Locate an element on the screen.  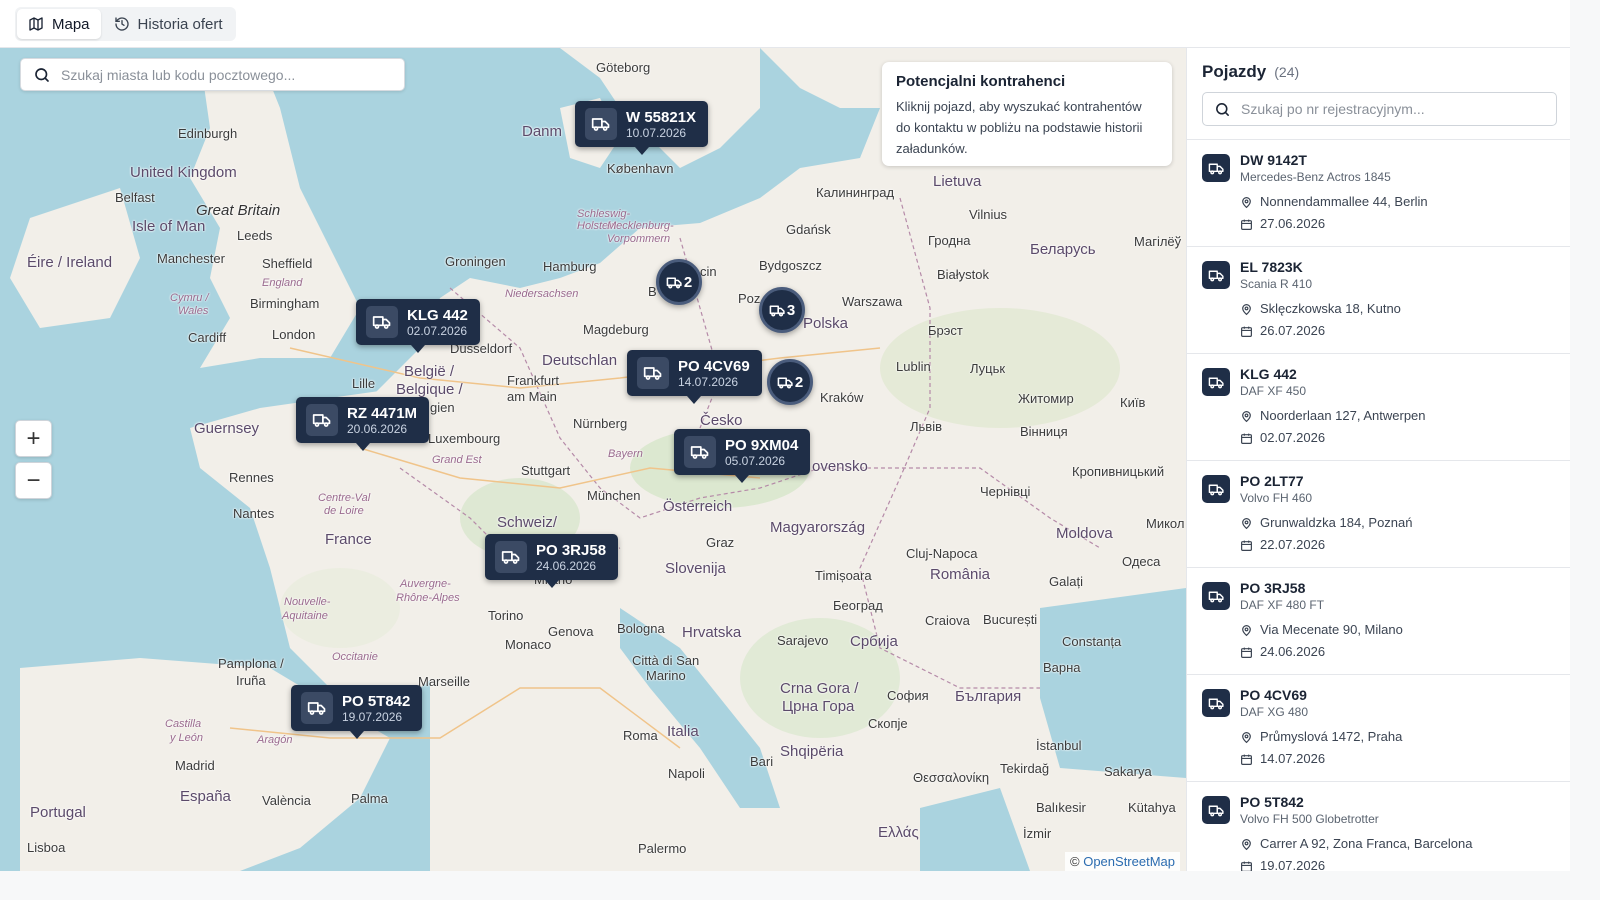
map-label: United Kingdom is located at coordinates (183, 172).